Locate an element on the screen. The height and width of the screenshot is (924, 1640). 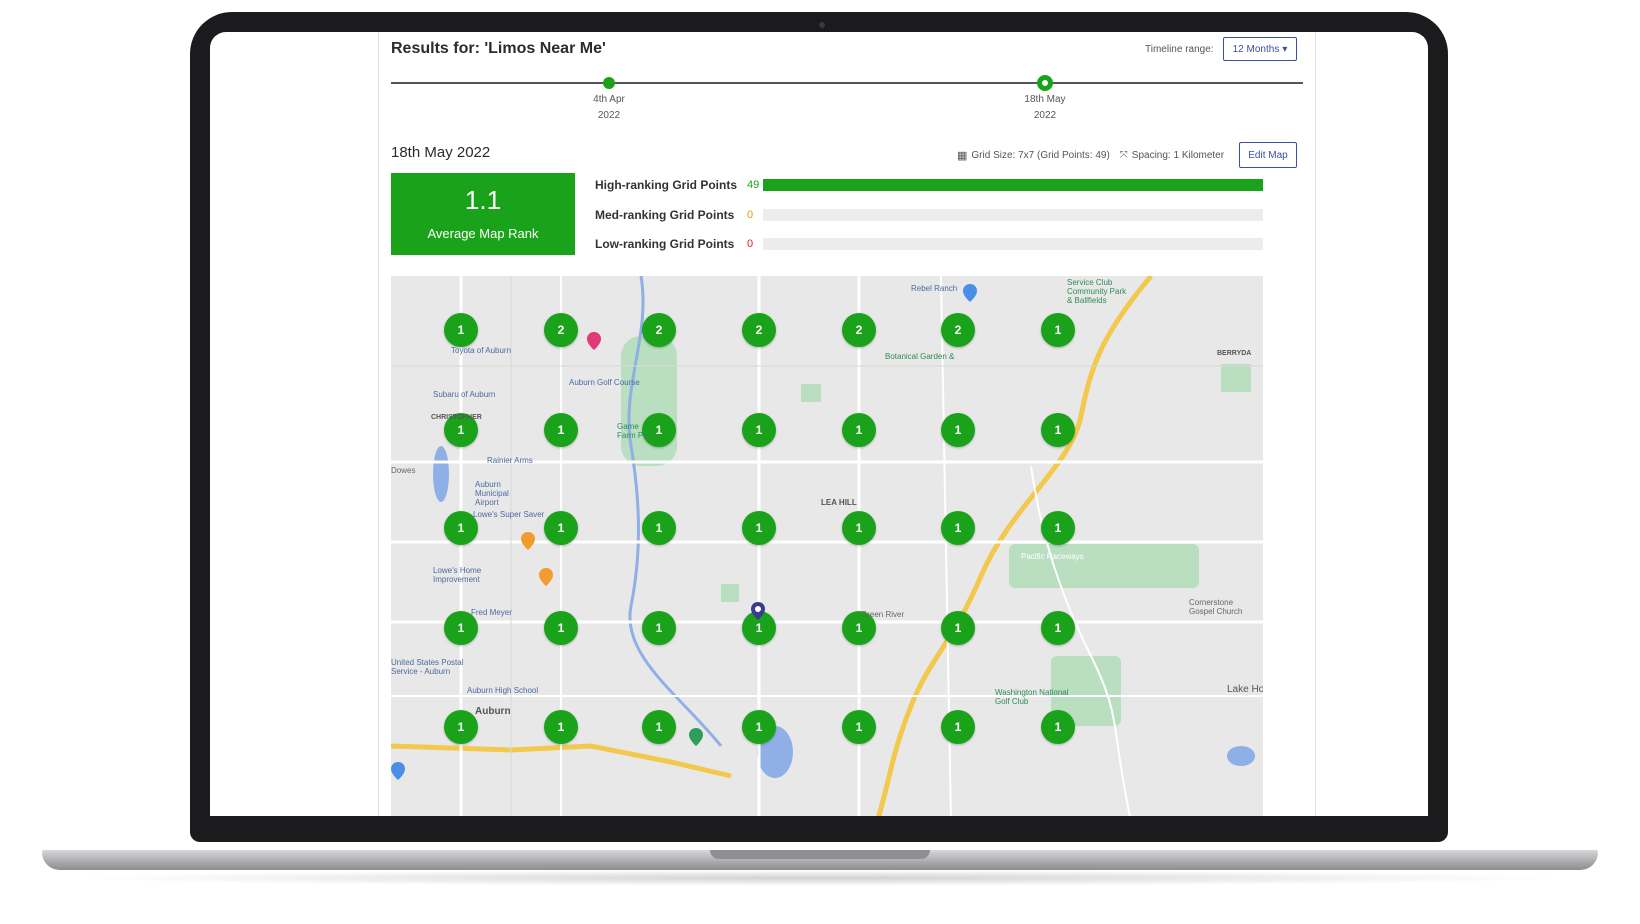
map-label: Lowe's Home Improvement is located at coordinates (457, 575).